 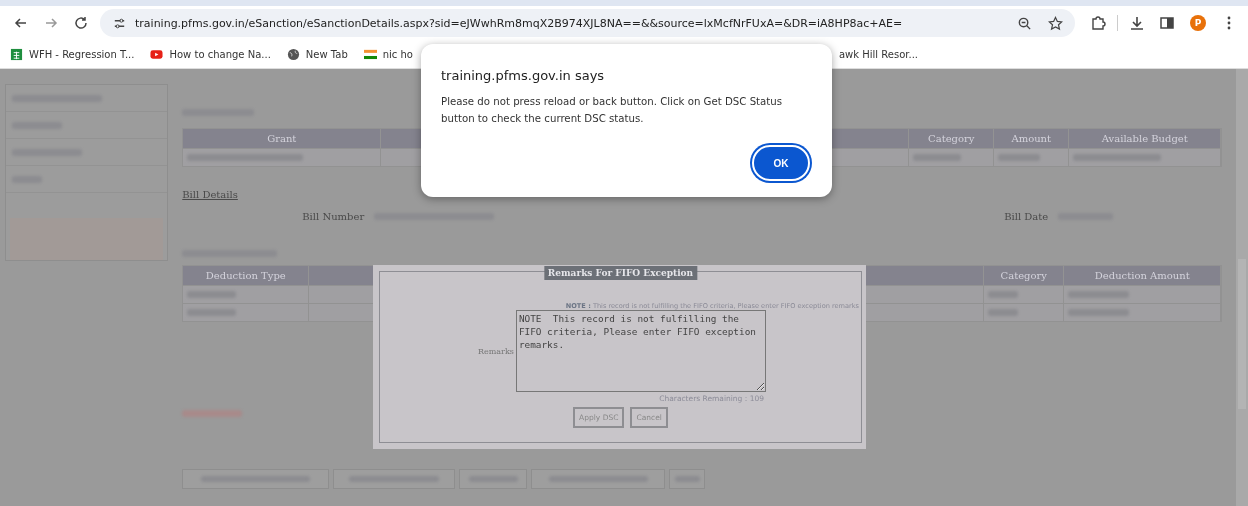 I want to click on address-bar: training.pfms.gov.in/eSanction/eSanctionDetails.aspx?sid=eJWwhRm8mqX2B974XJL8NA==&&source=lxMcfNrFUxA=&DR=iA8HP8ac+AE=, so click(x=587, y=23).